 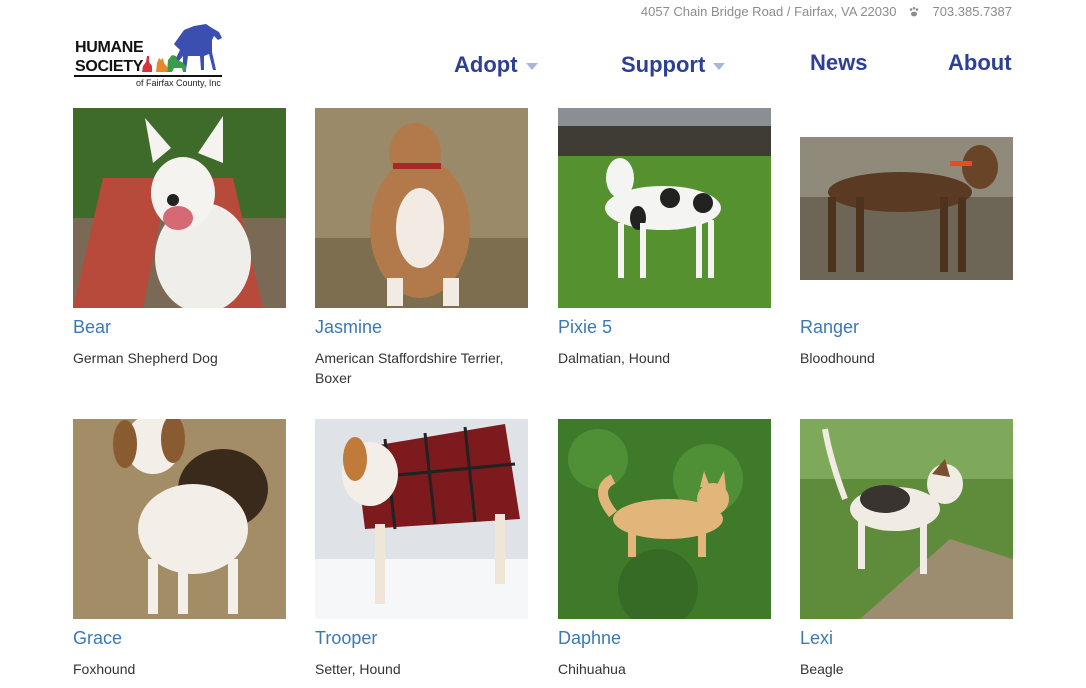 What do you see at coordinates (972, 11) in the screenshot?
I see `phone-link: 703.385.7387` at bounding box center [972, 11].